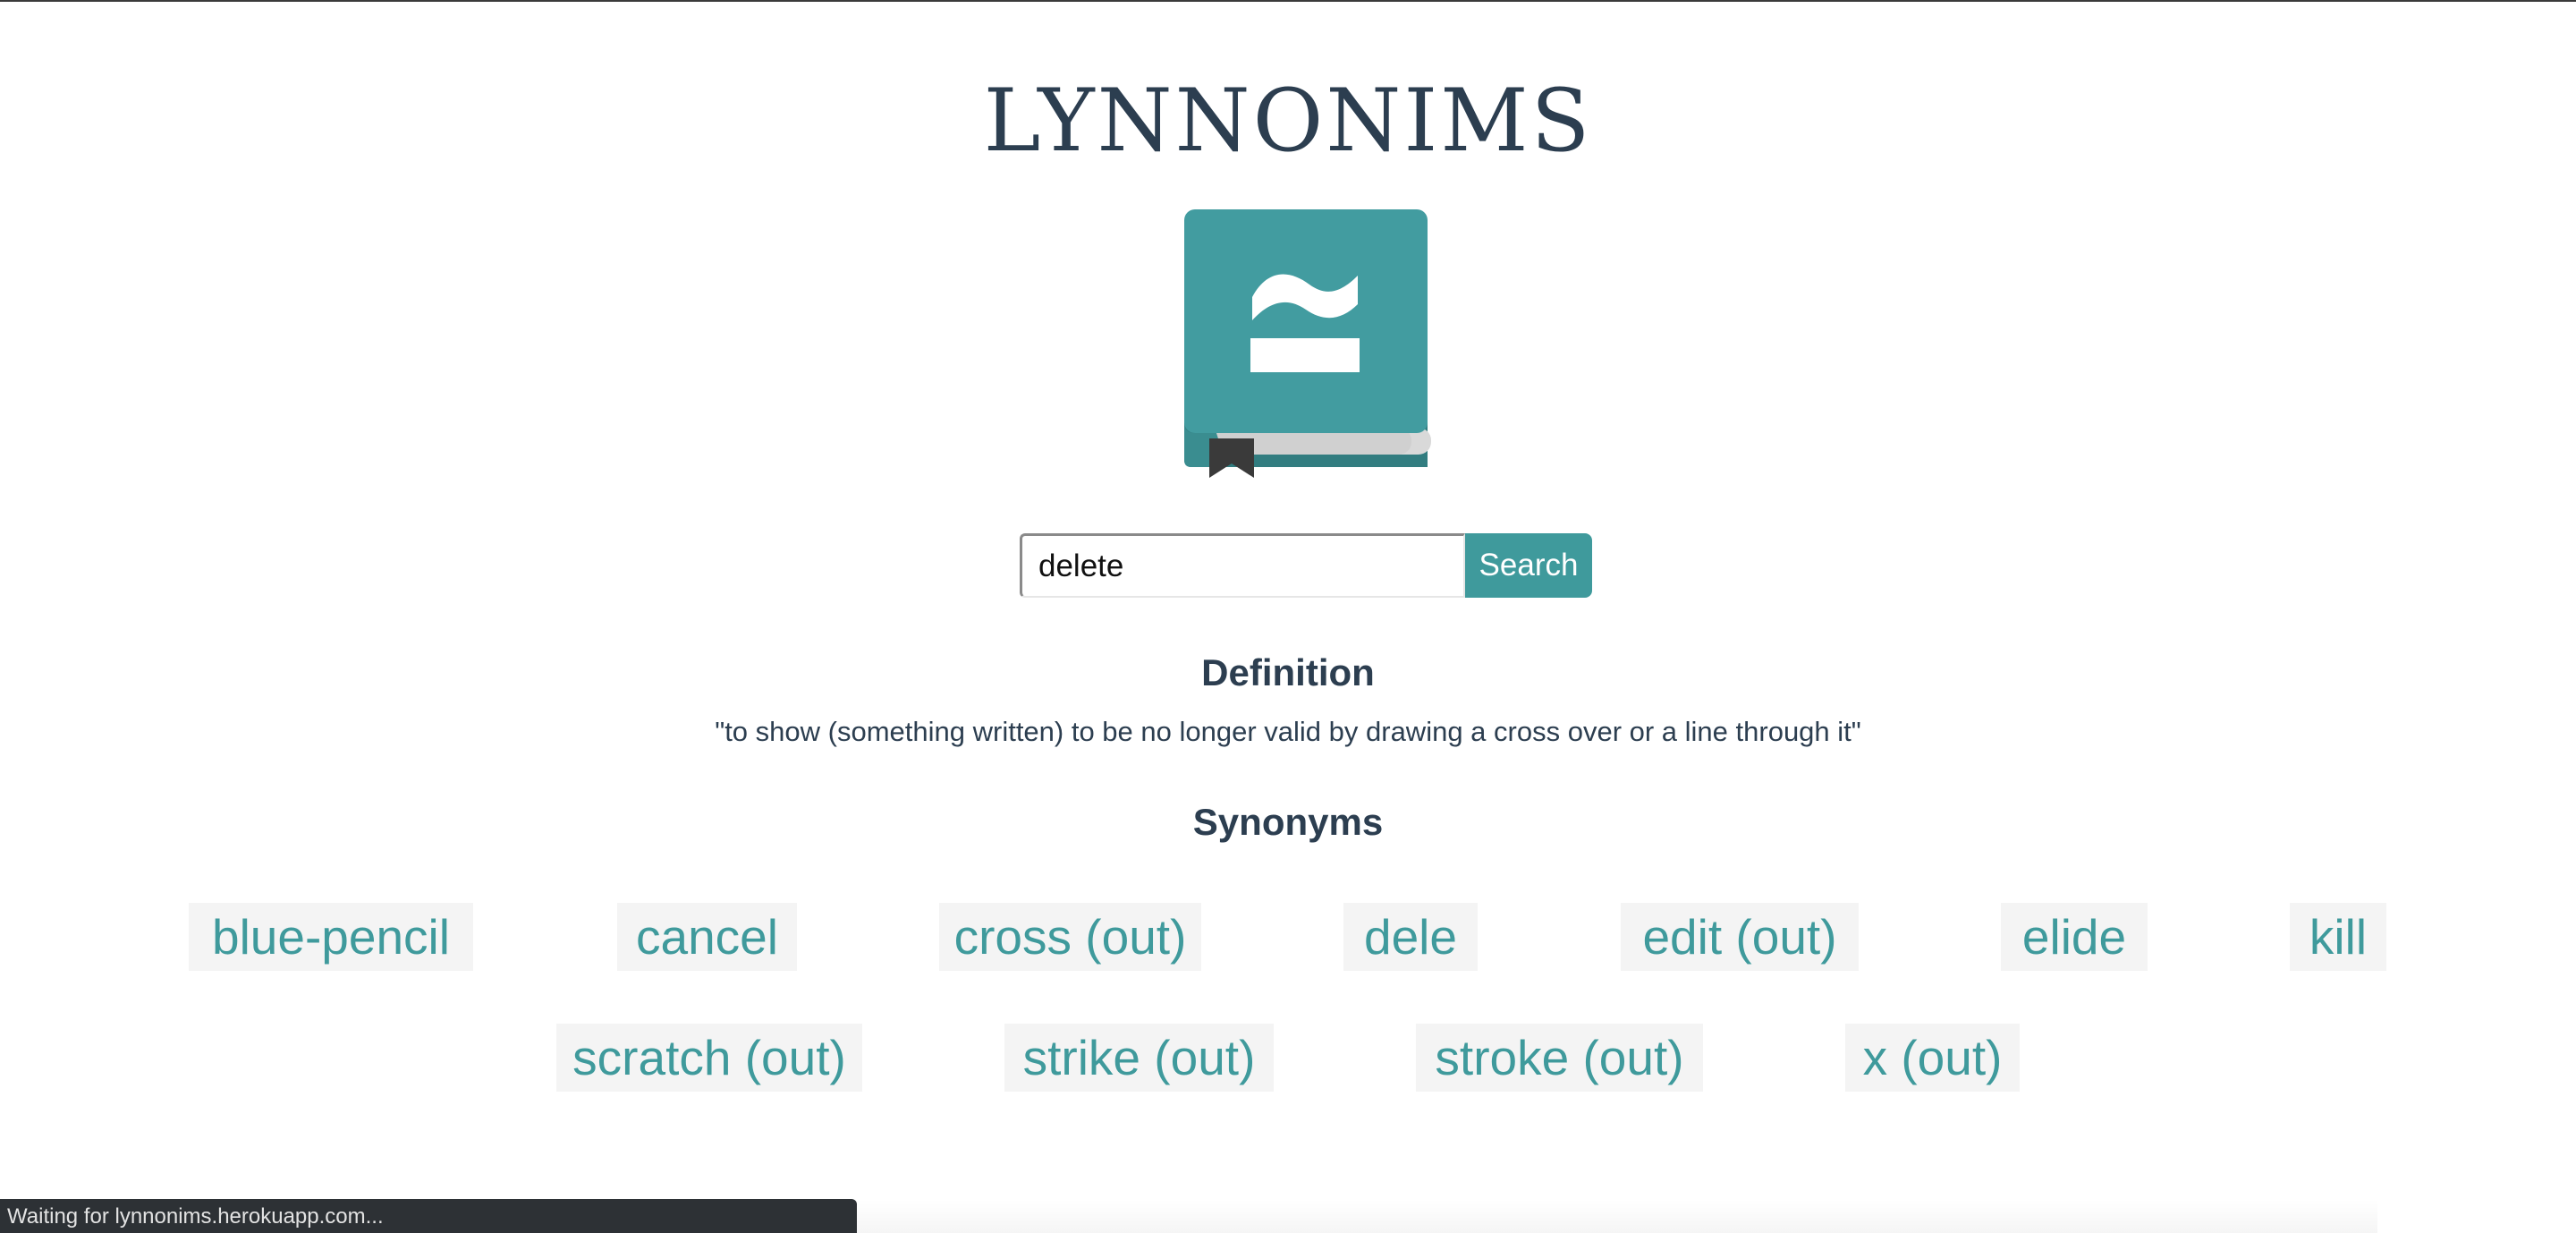 Image resolution: width=2576 pixels, height=1233 pixels. Describe the element at coordinates (1288, 672) in the screenshot. I see `definition-heading: Definition` at that location.